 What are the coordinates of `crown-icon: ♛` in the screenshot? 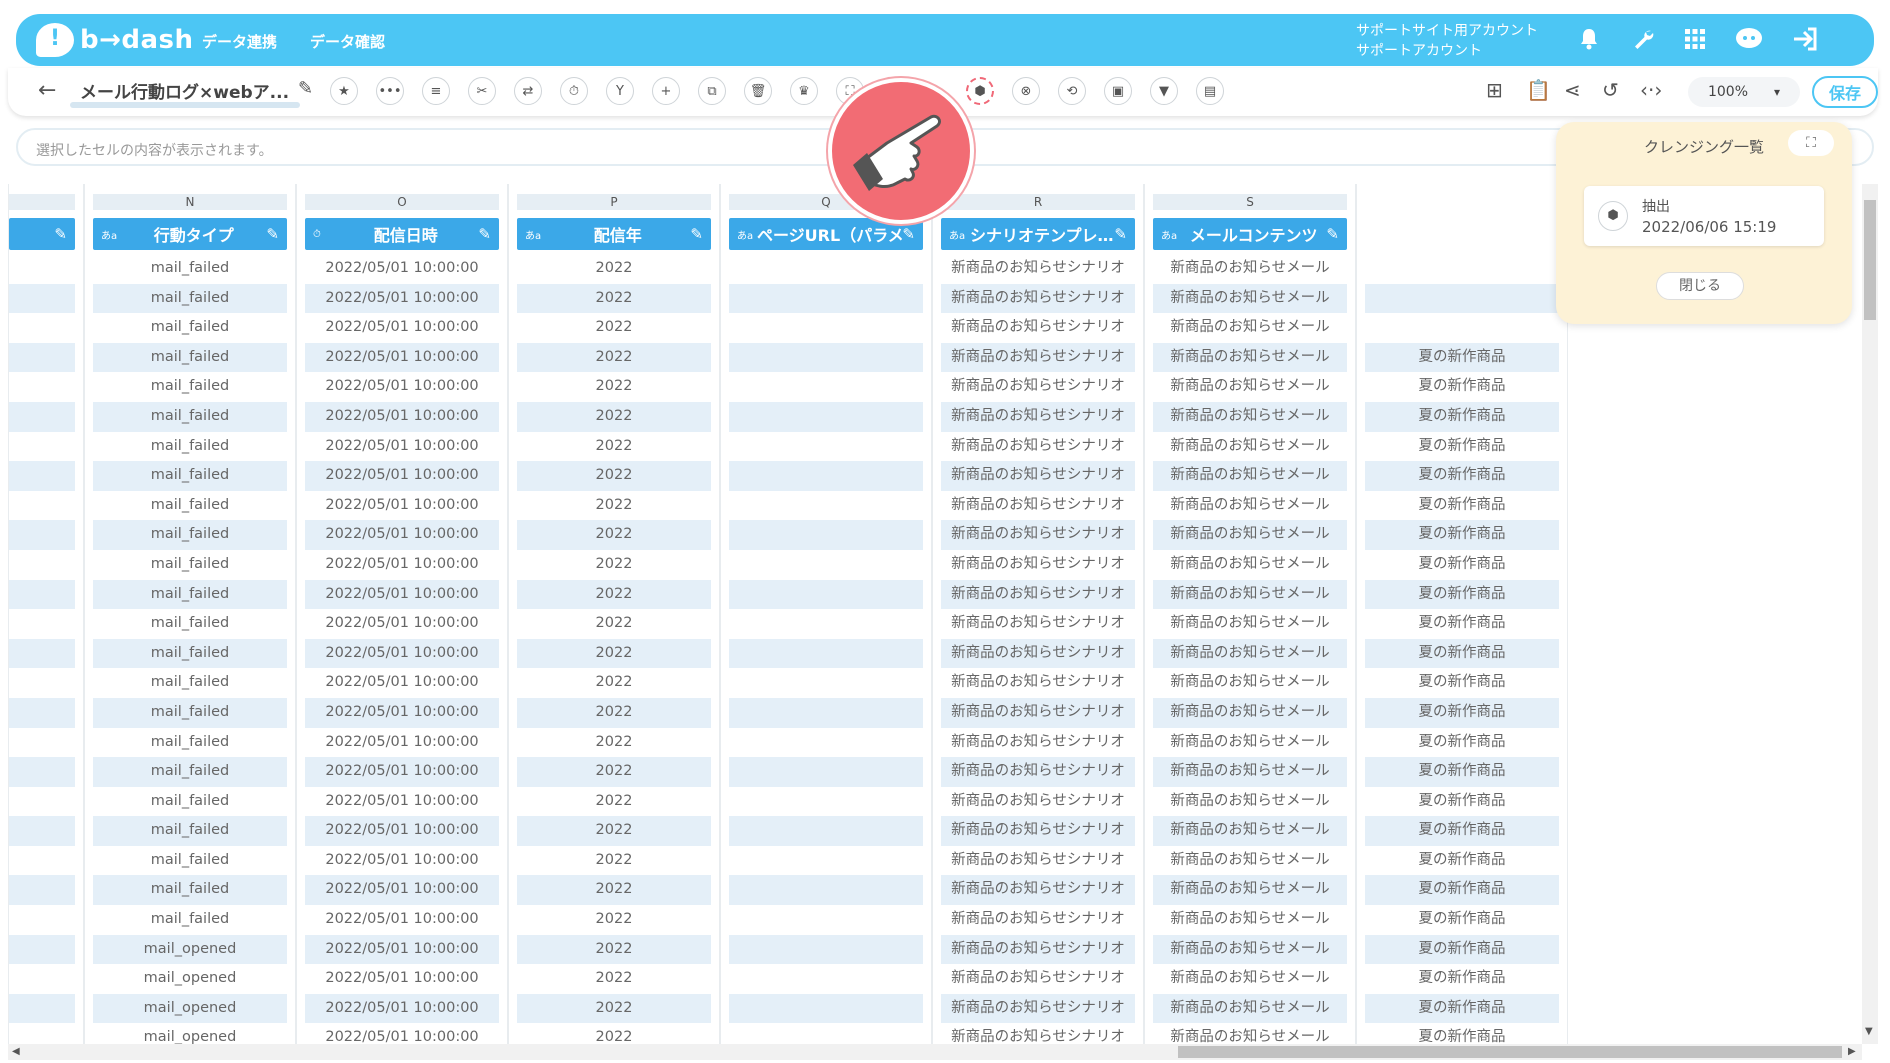 It's located at (804, 91).